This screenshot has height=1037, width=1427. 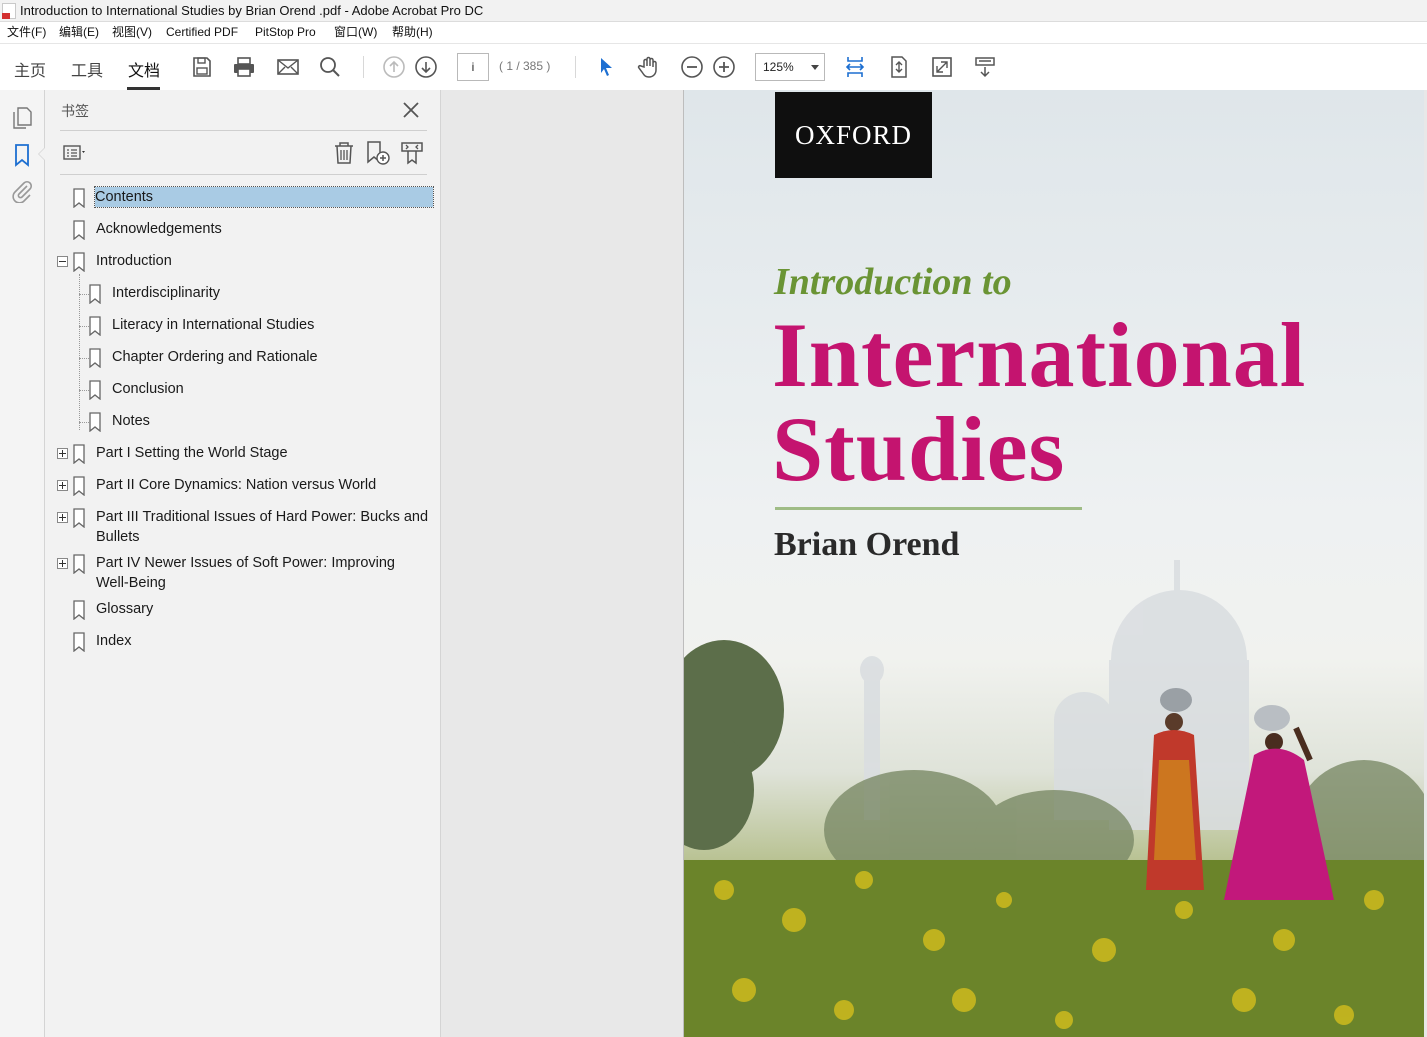 What do you see at coordinates (166, 293) in the screenshot?
I see `bookmark-label: Interdisciplinarity` at bounding box center [166, 293].